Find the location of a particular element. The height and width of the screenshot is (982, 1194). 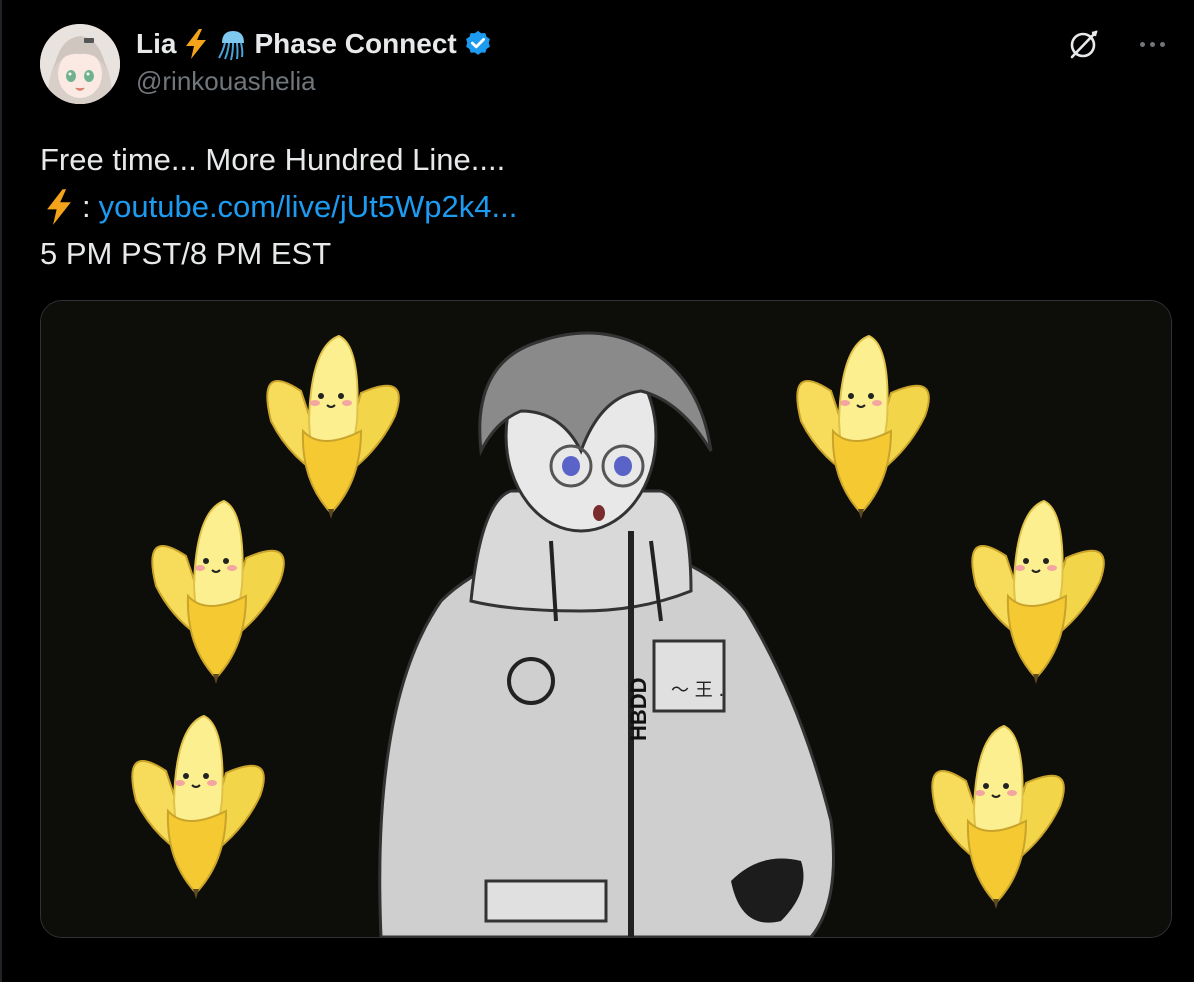

more-options-icon is located at coordinates (1152, 44).